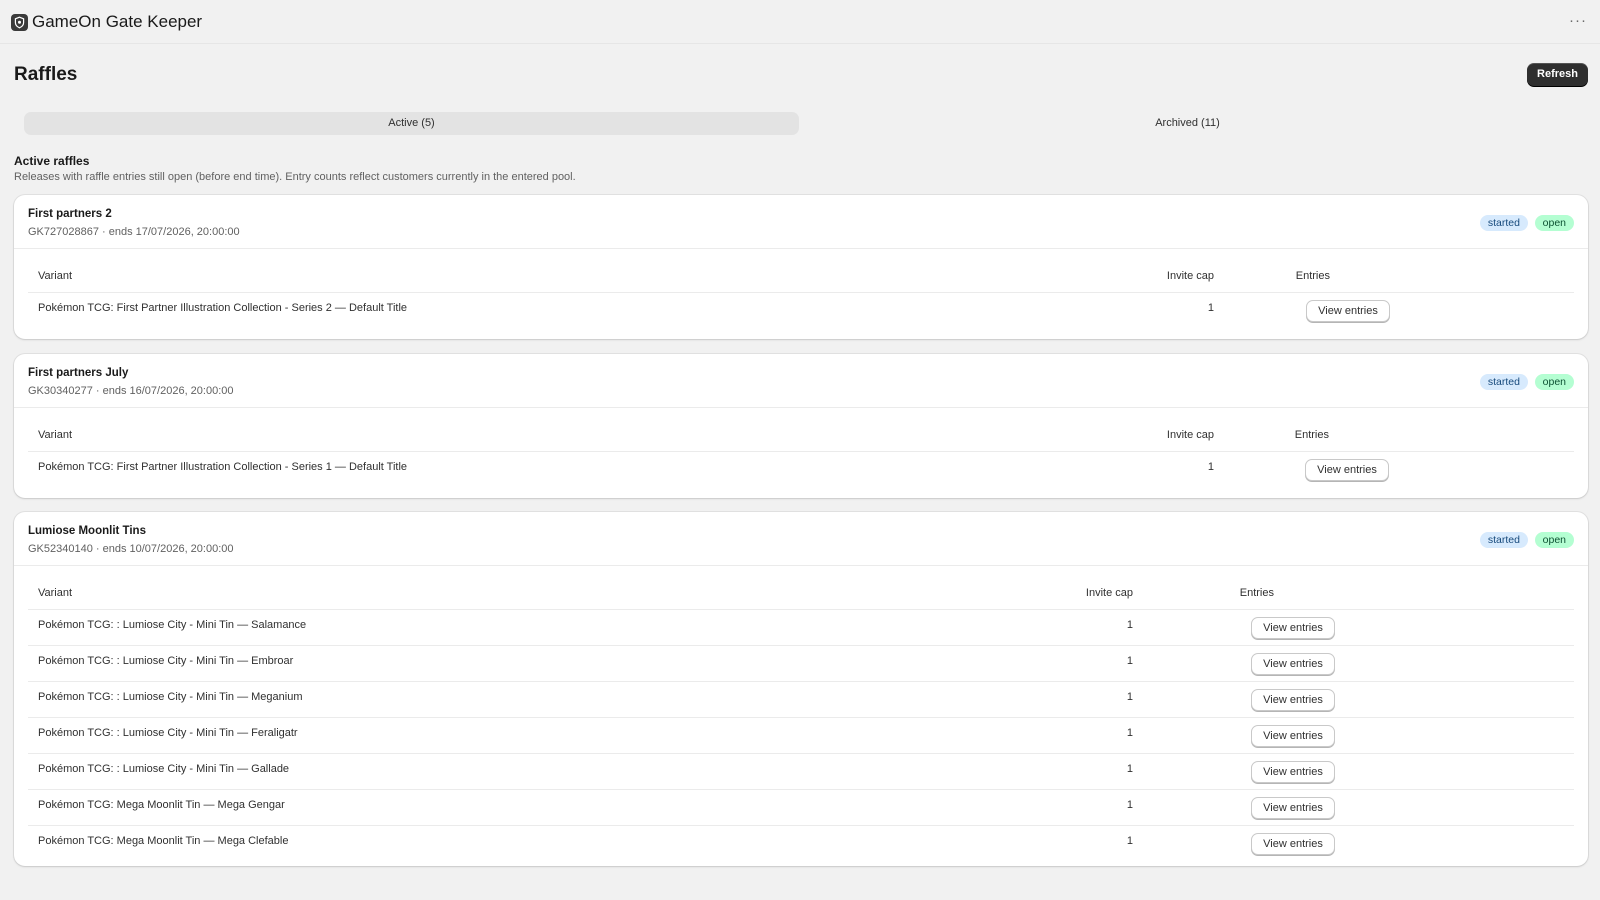 This screenshot has width=1600, height=900. What do you see at coordinates (46, 74) in the screenshot?
I see `page-title: Raffles` at bounding box center [46, 74].